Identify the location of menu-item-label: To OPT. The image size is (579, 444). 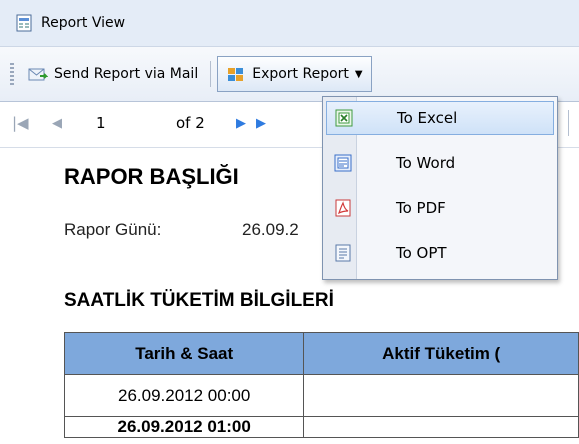
(421, 253).